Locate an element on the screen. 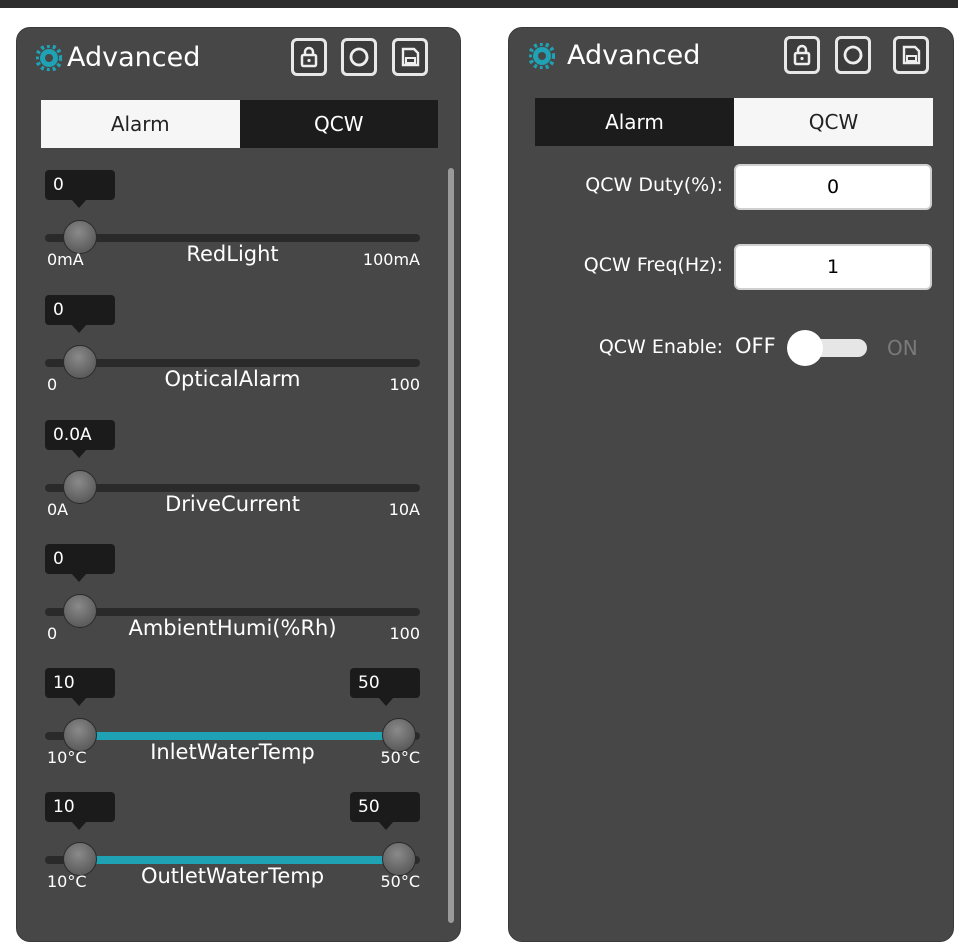 This screenshot has height=942, width=958. slider-name: AmbientHumi(%Rh) is located at coordinates (232, 628).